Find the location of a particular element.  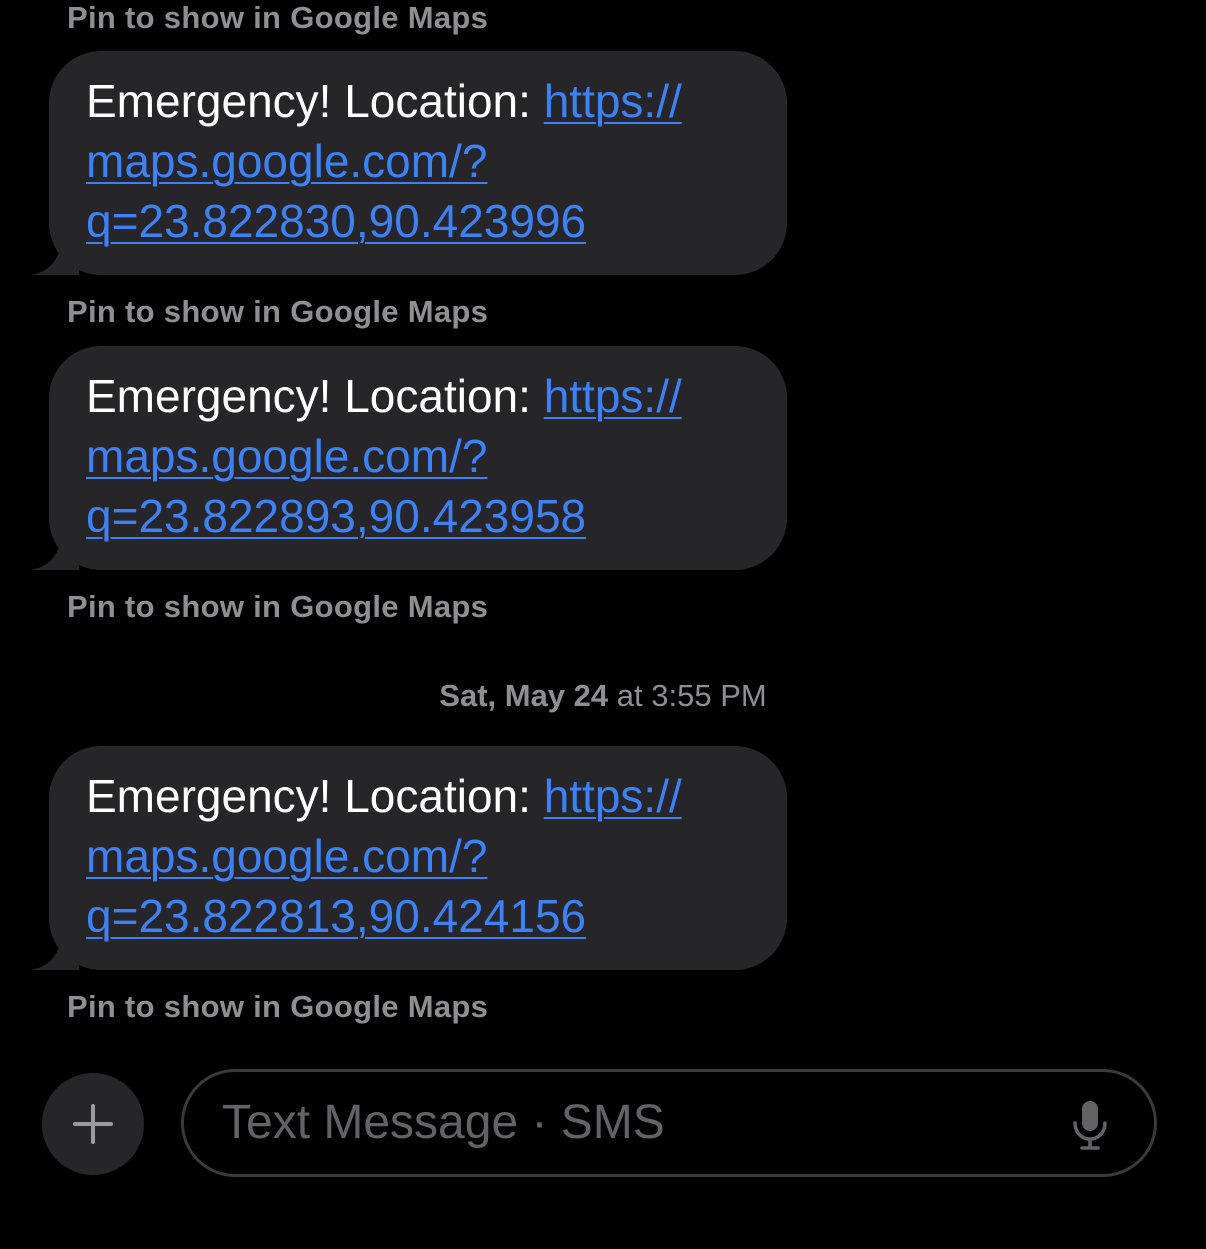

maps-link: q=23.822813,90.424156 is located at coordinates (336, 916).